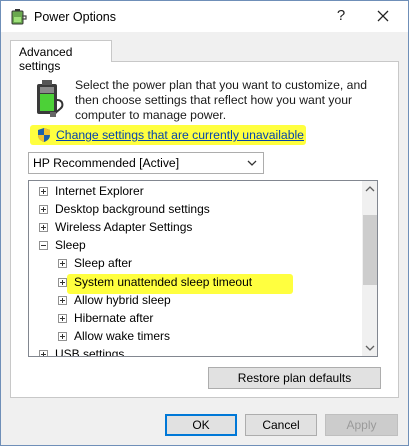 This screenshot has height=446, width=409. What do you see at coordinates (122, 336) in the screenshot?
I see `tree-item-label: Allow wake timers` at bounding box center [122, 336].